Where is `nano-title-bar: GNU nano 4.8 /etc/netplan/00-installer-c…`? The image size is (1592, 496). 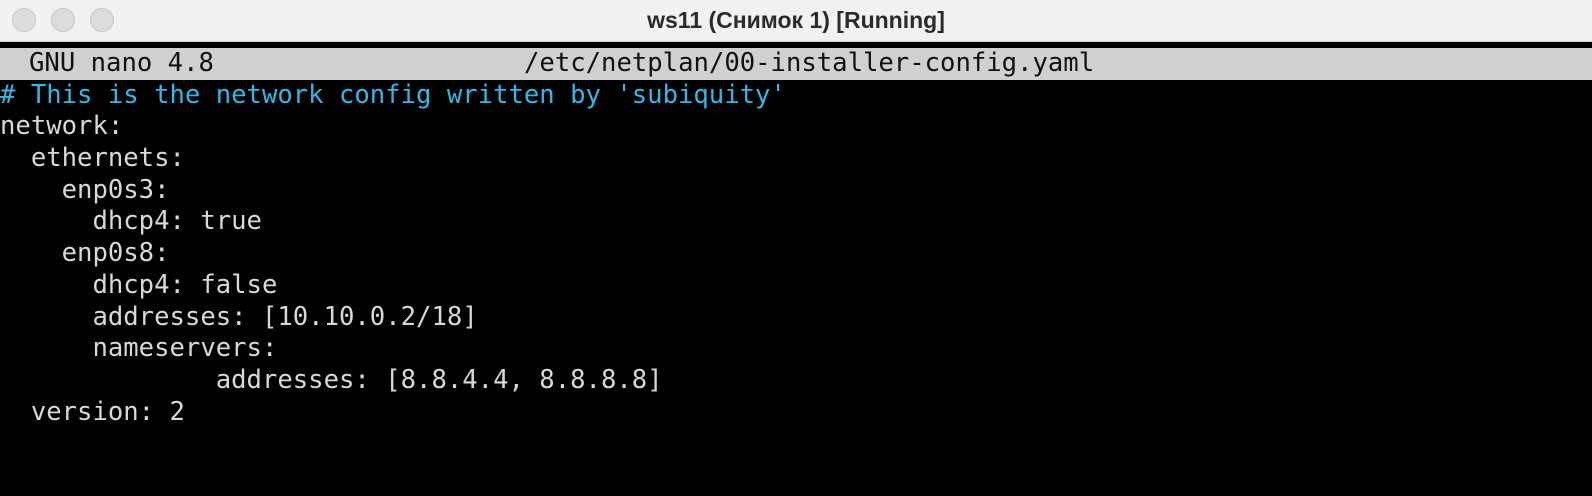
nano-title-bar: GNU nano 4.8 /etc/netplan/00-installer-c… is located at coordinates (796, 64).